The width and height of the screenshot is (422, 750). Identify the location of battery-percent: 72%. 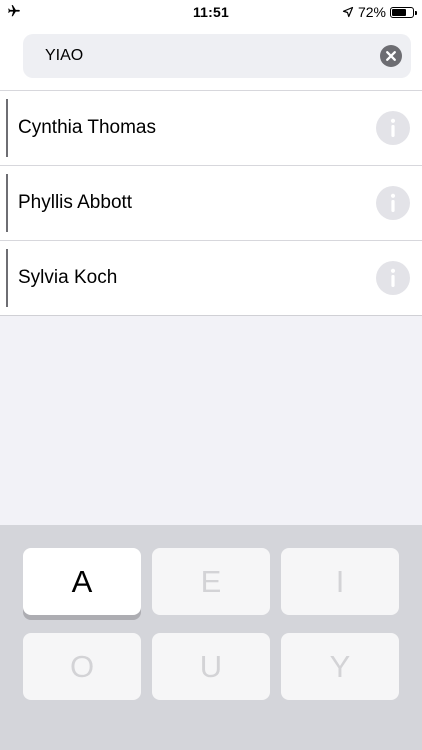
(371, 12).